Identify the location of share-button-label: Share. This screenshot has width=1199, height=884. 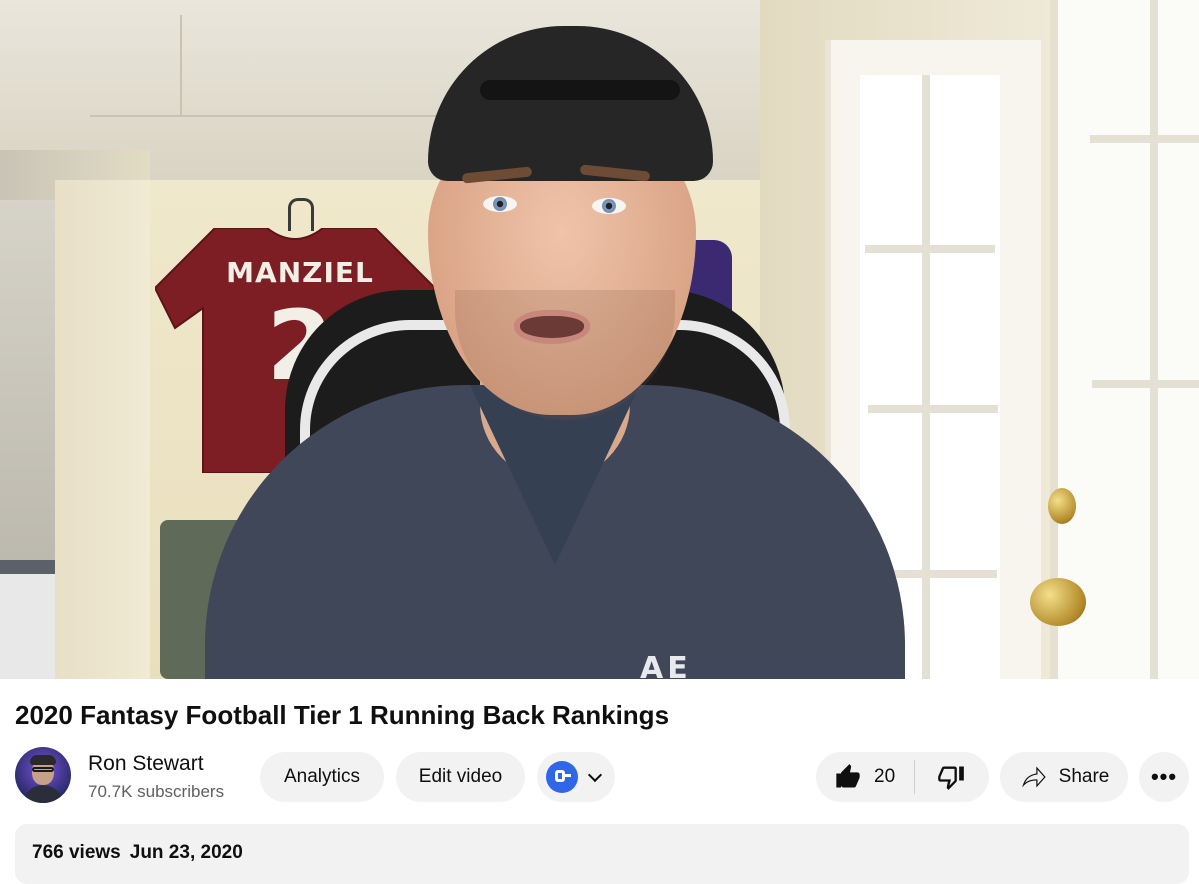
(1084, 776).